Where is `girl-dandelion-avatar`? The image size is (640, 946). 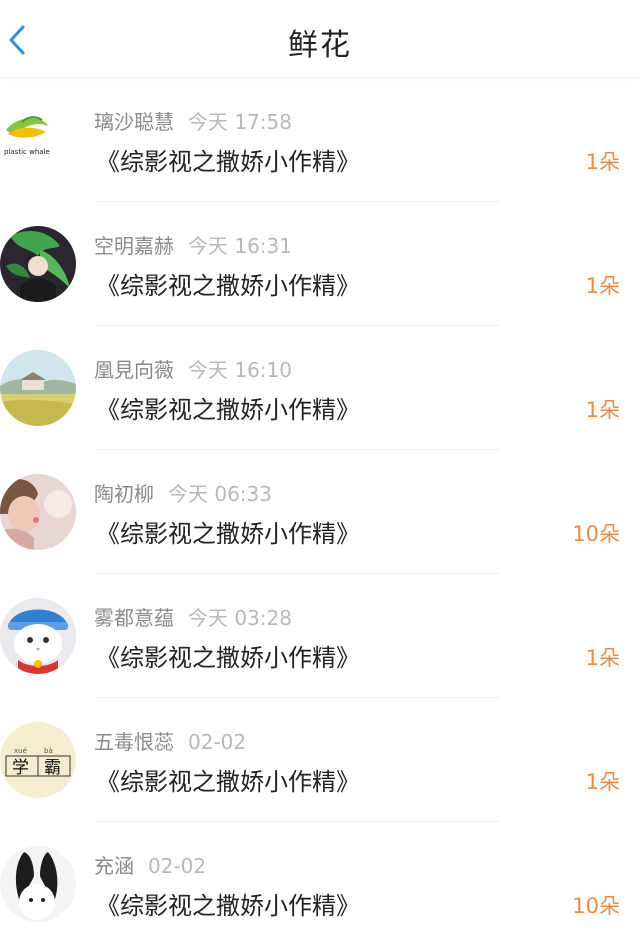
girl-dandelion-avatar is located at coordinates (38, 512).